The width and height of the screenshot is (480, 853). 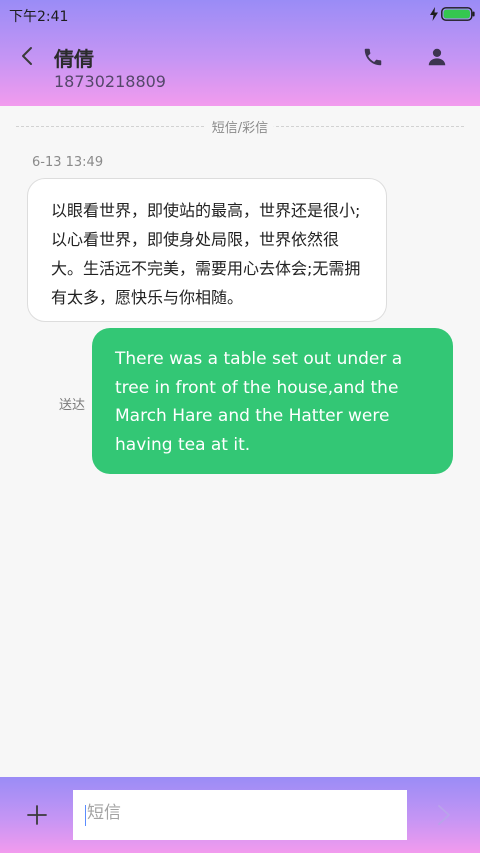 What do you see at coordinates (240, 53) in the screenshot?
I see `title-bar: 下午2:41 倩倩 18730218809` at bounding box center [240, 53].